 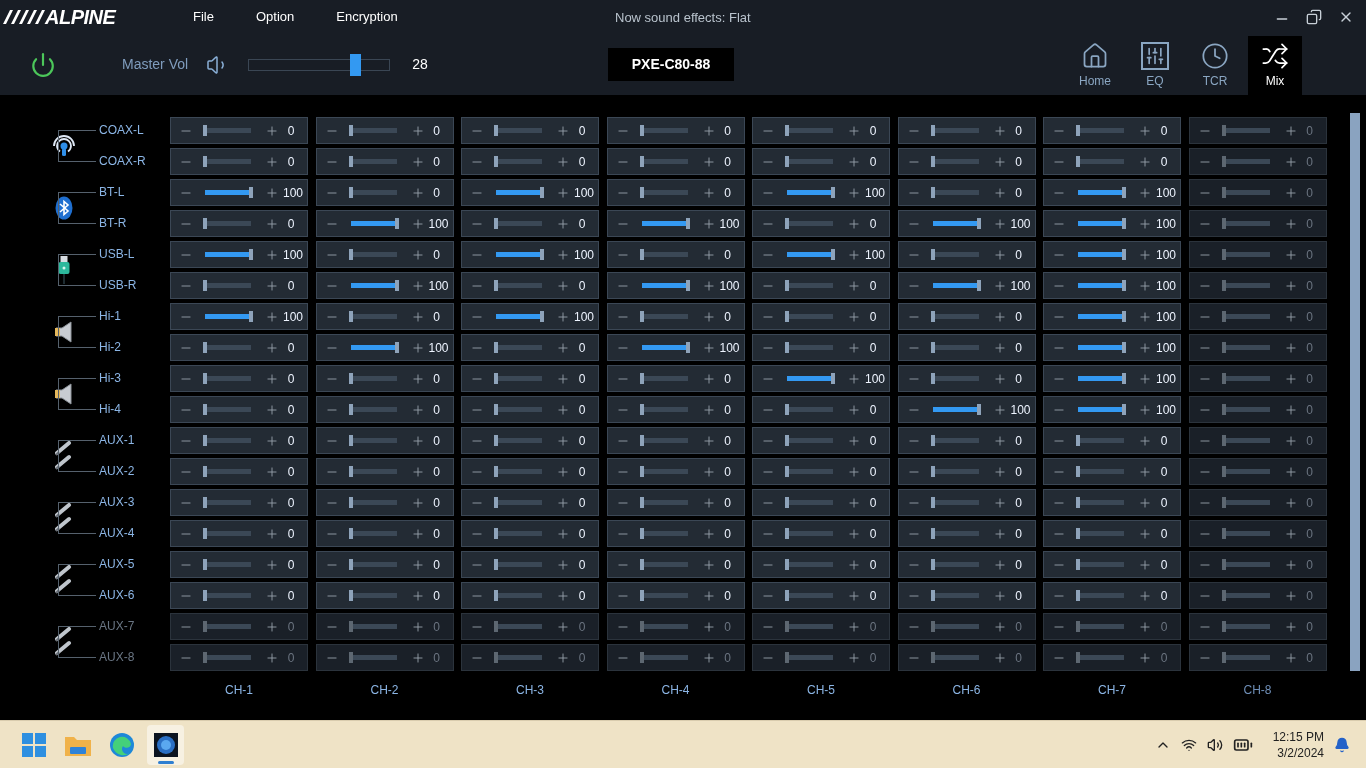 What do you see at coordinates (1214, 744) in the screenshot?
I see `volume-icon` at bounding box center [1214, 744].